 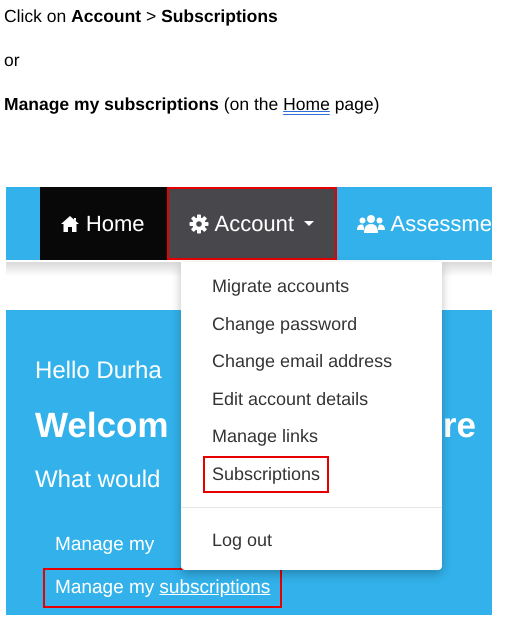 I want to click on greeting-text: Hello Durha, so click(x=98, y=371).